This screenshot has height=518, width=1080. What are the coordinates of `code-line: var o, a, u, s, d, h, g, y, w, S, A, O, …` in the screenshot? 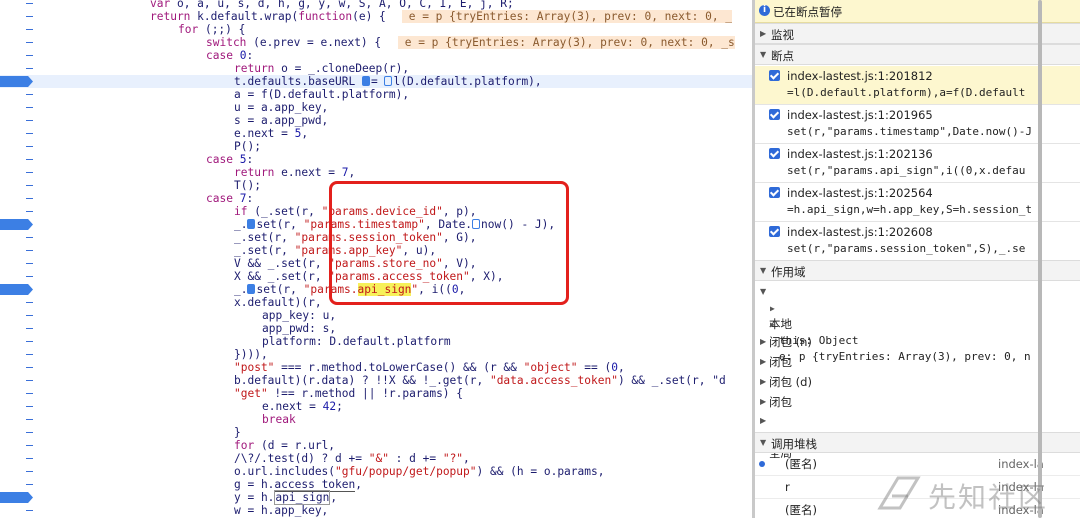 It's located at (376, 5).